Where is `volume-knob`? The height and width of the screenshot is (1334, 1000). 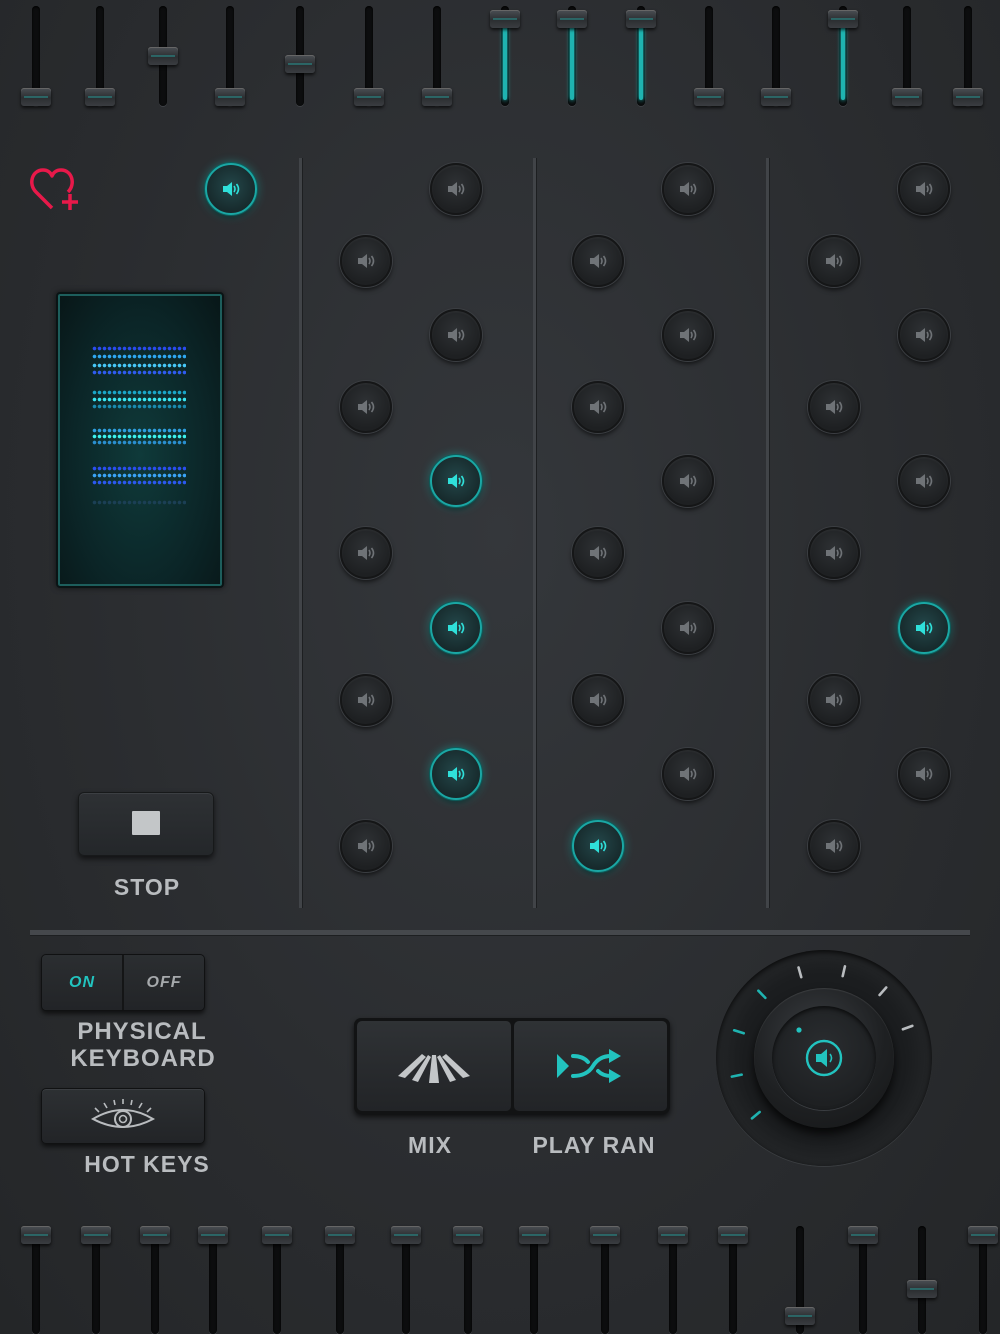
volume-knob is located at coordinates (824, 1058).